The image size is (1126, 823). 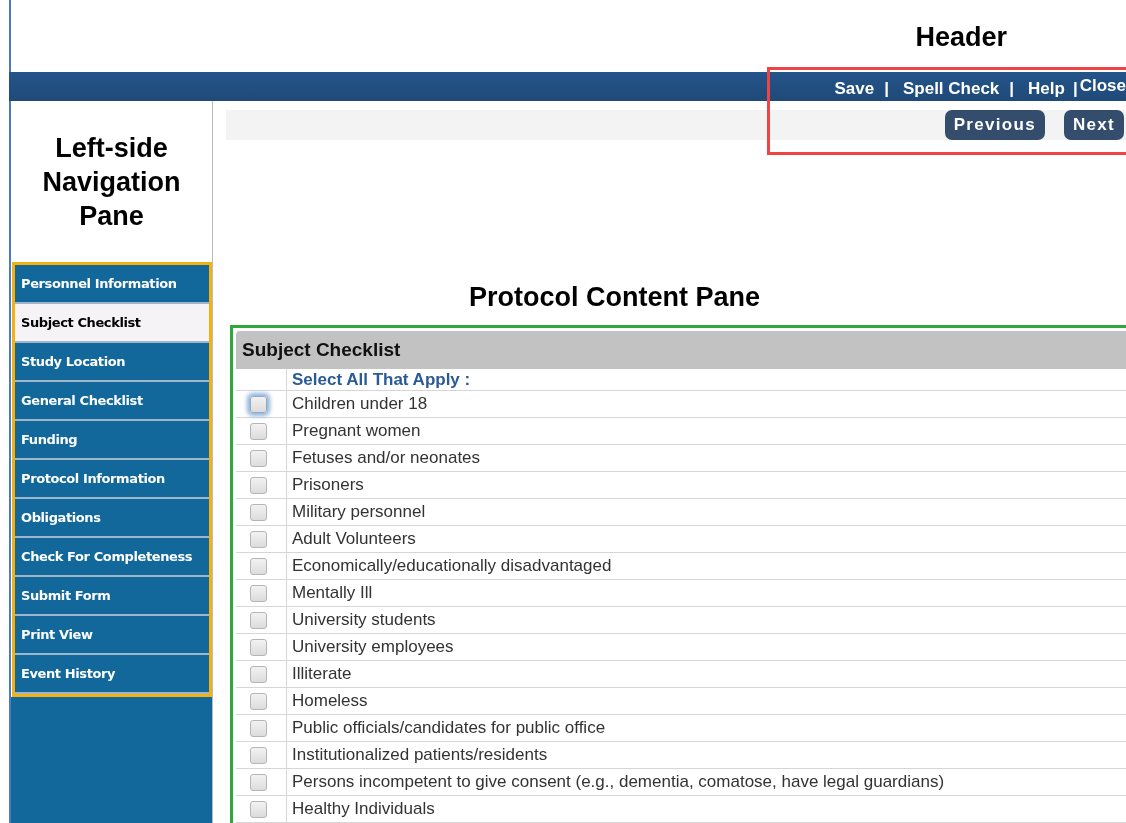 What do you see at coordinates (112, 518) in the screenshot?
I see `nav-item: Obligations` at bounding box center [112, 518].